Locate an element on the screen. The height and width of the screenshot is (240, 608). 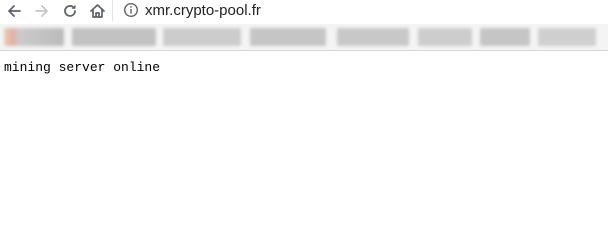
home-button is located at coordinates (97, 11).